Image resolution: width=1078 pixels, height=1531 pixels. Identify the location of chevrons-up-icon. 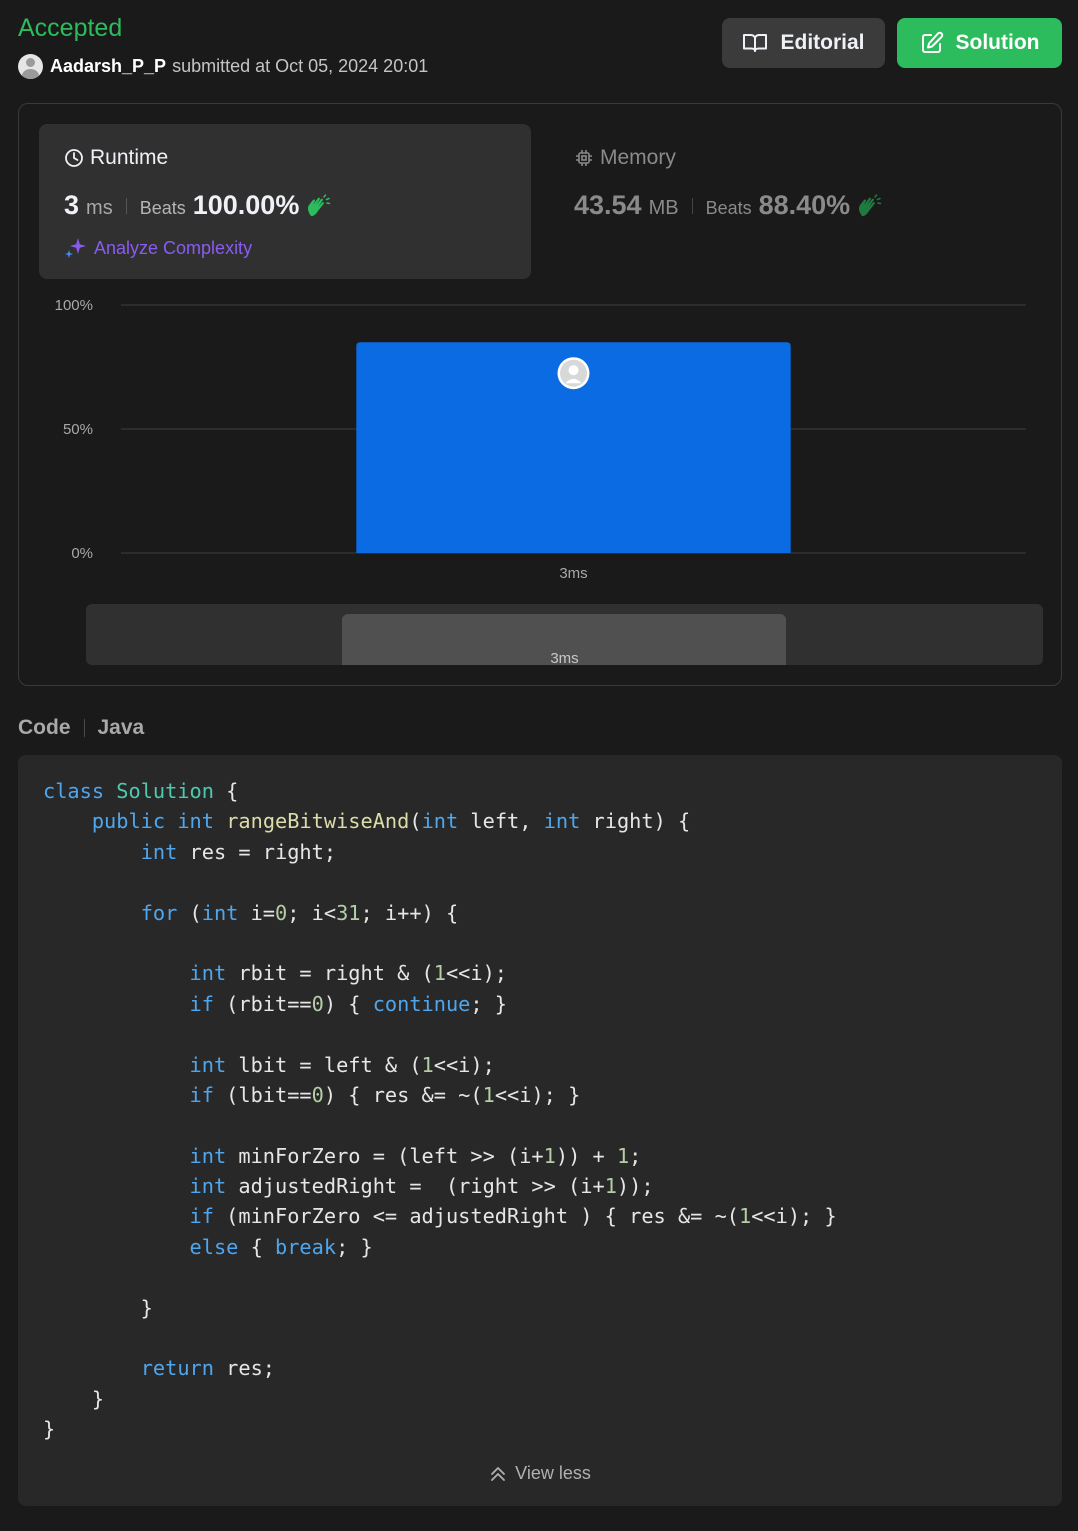
(498, 1473).